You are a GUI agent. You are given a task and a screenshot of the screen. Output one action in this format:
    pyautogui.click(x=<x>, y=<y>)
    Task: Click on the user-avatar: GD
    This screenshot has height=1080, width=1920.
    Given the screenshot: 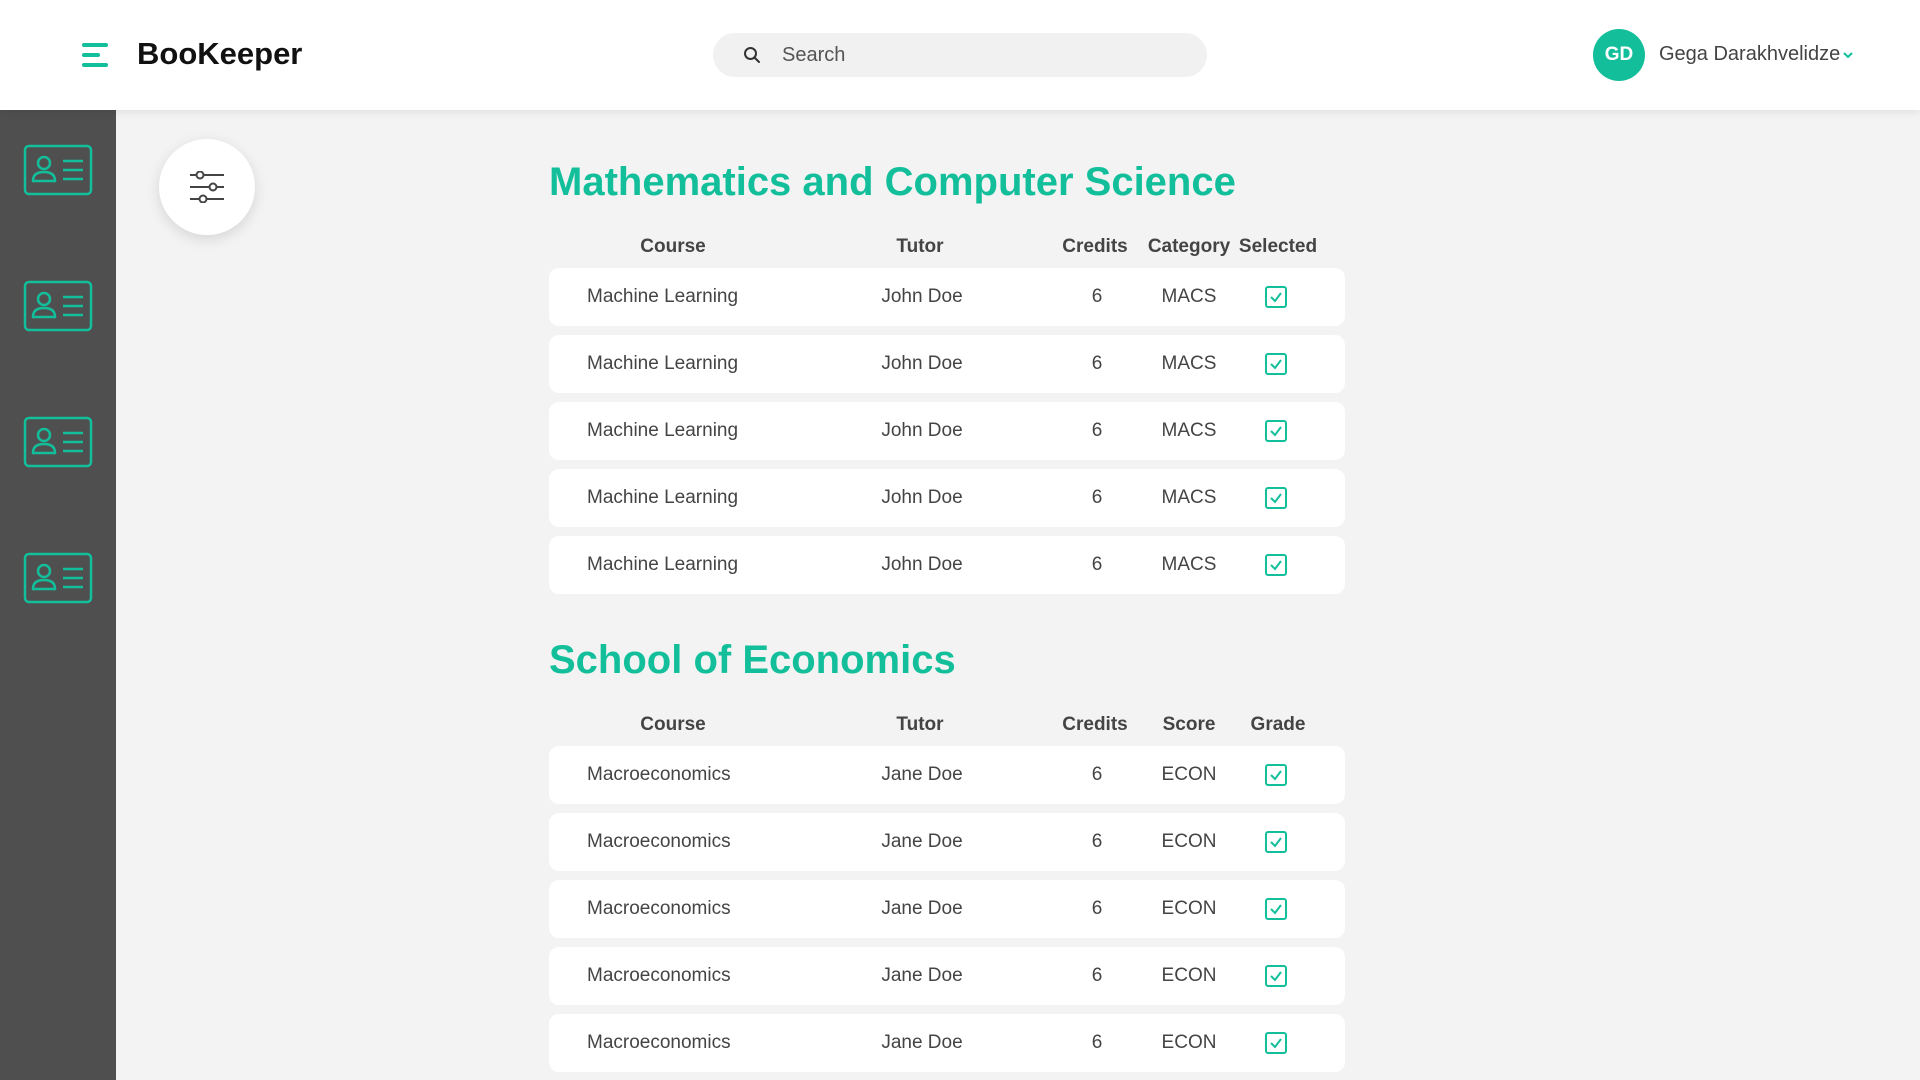 What is the action you would take?
    pyautogui.click(x=1619, y=55)
    